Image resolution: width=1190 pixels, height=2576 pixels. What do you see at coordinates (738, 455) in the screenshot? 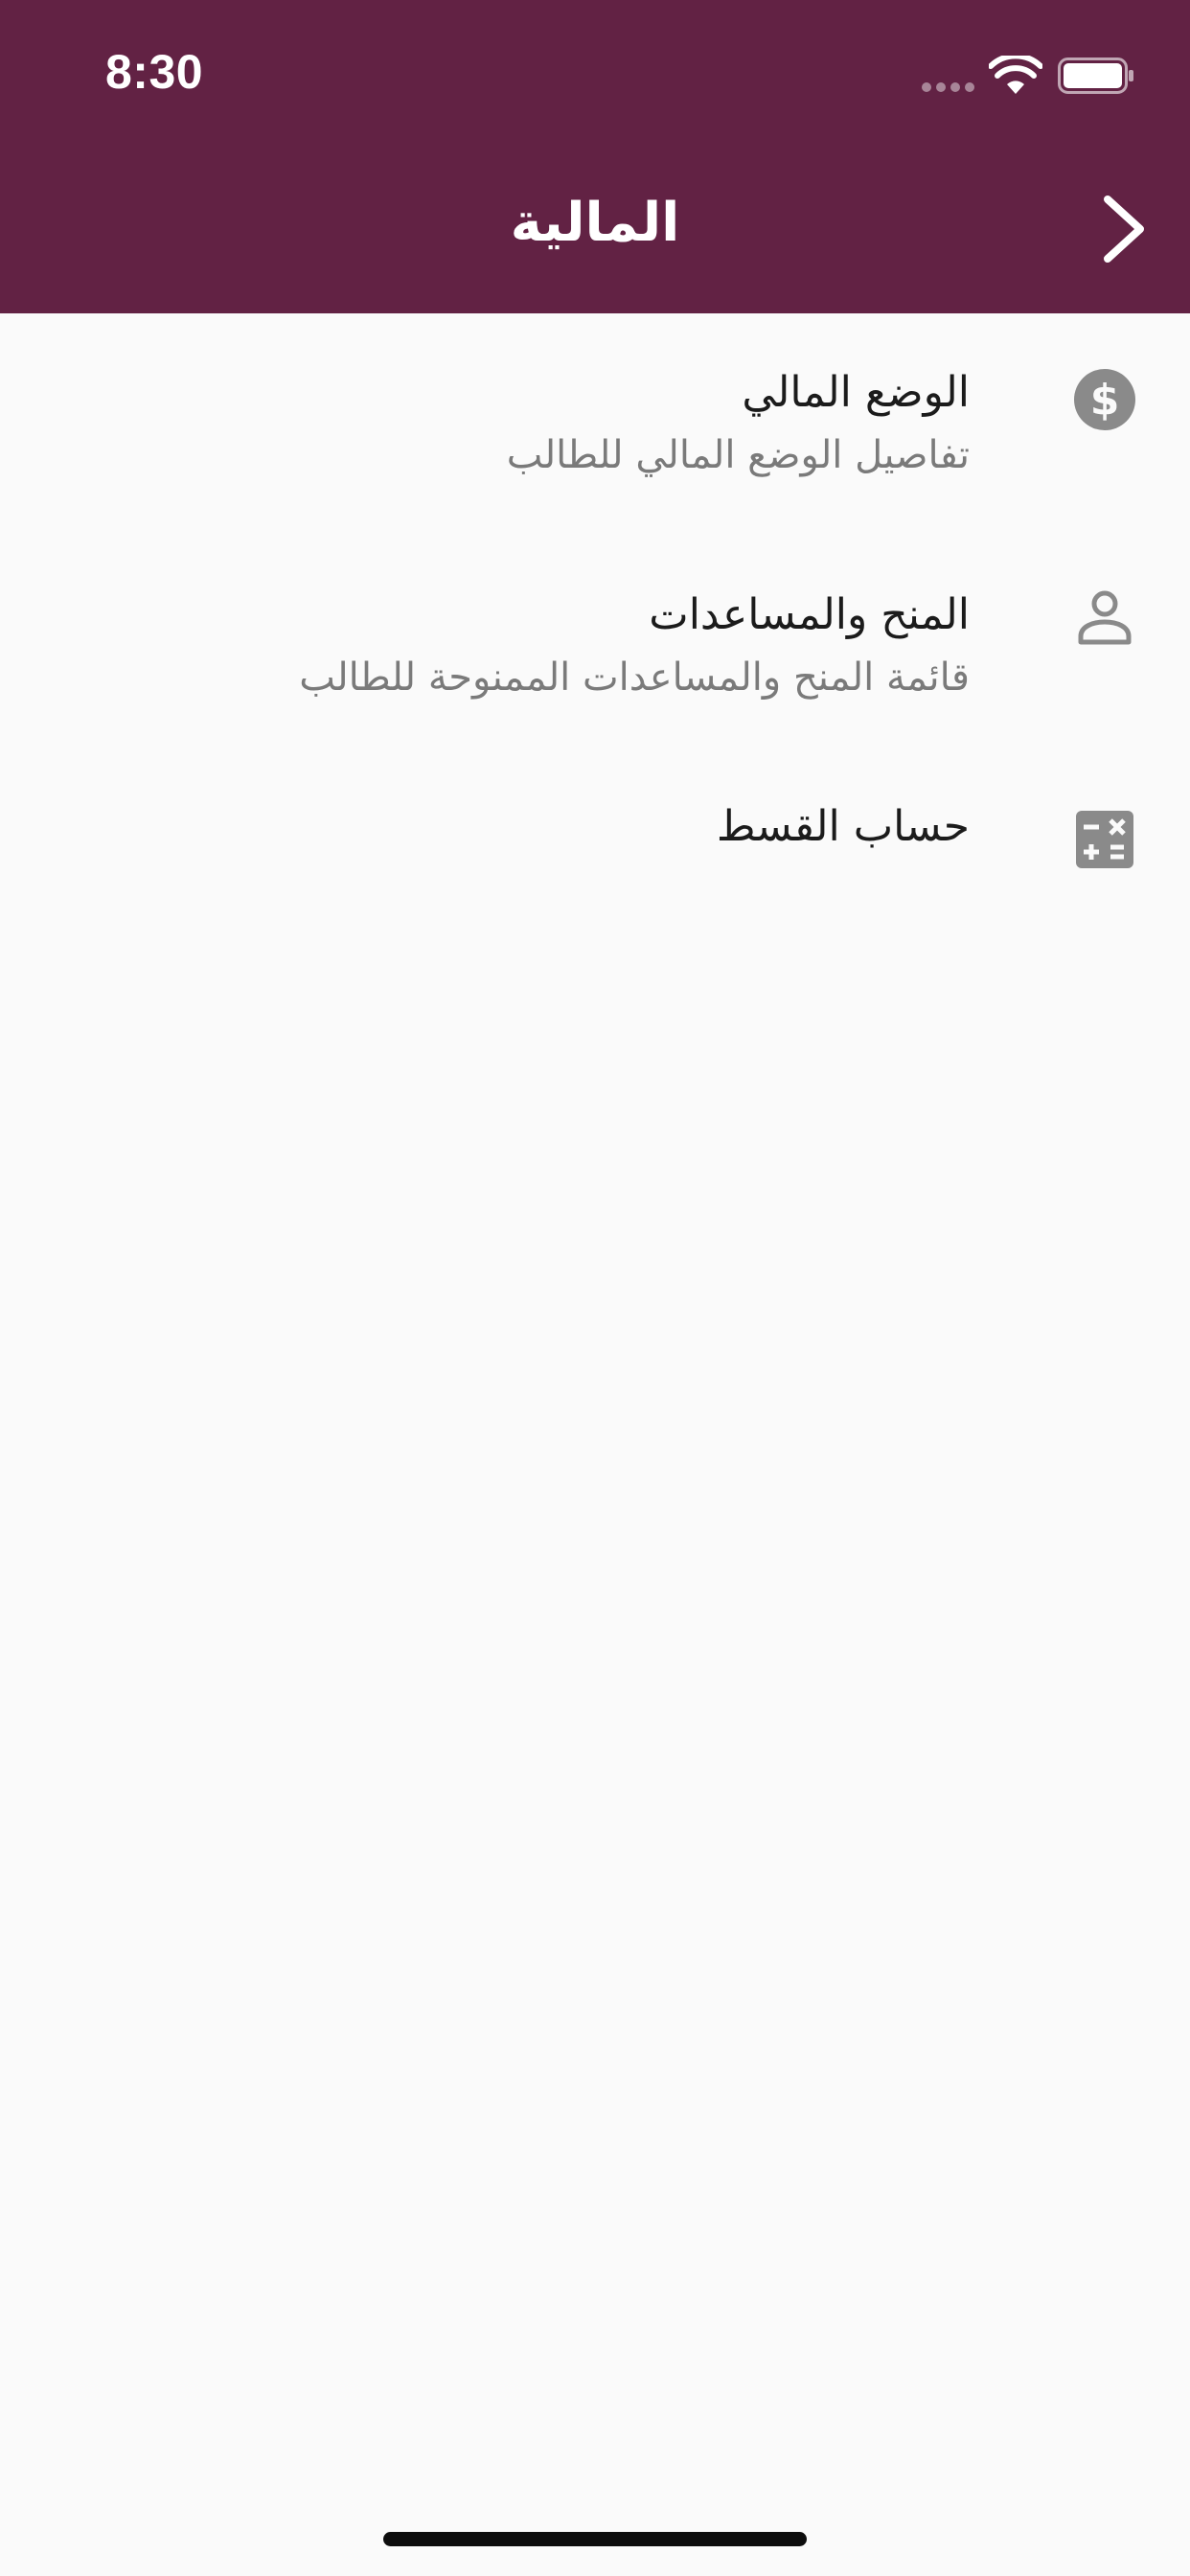
I see `menu-item-subtitle: تفاصيل الوضع المالي للطالب` at bounding box center [738, 455].